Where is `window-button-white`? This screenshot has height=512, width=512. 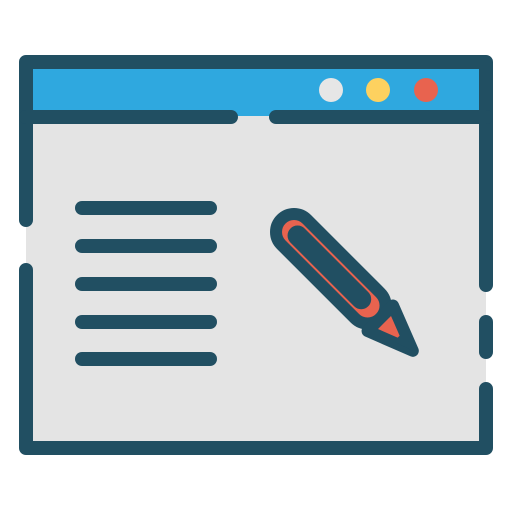
window-button-white is located at coordinates (331, 90).